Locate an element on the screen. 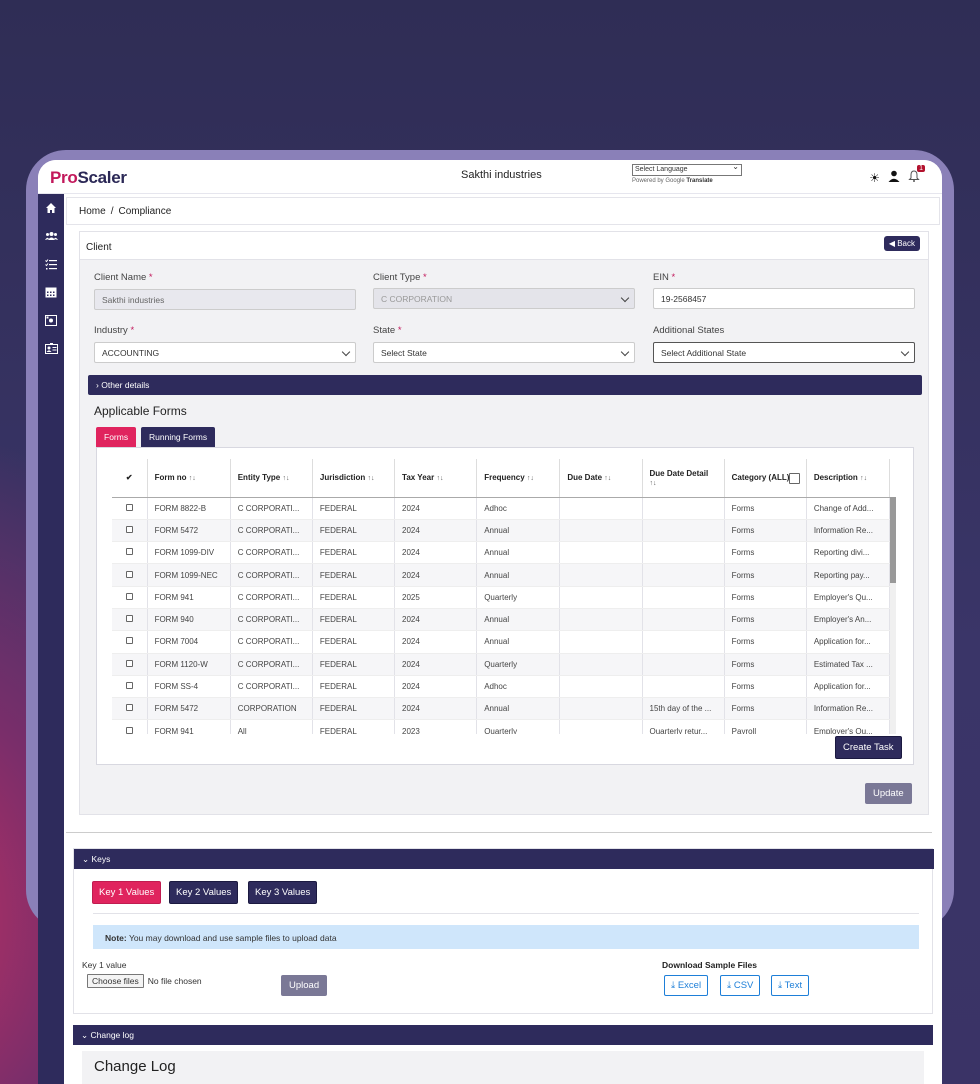  table-cell: 2025 is located at coordinates (436, 597).